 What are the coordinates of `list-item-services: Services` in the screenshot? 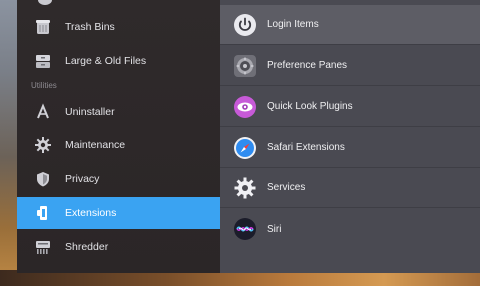 It's located at (350, 188).